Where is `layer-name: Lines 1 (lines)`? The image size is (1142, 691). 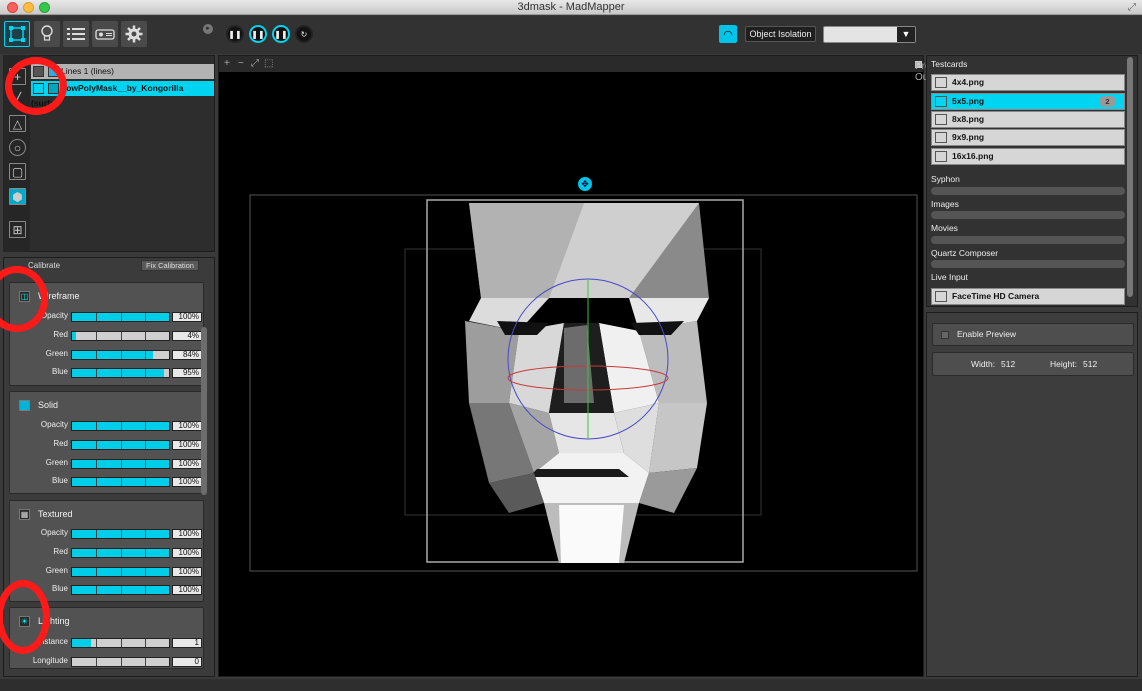
layer-name: Lines 1 (lines) is located at coordinates (87, 71).